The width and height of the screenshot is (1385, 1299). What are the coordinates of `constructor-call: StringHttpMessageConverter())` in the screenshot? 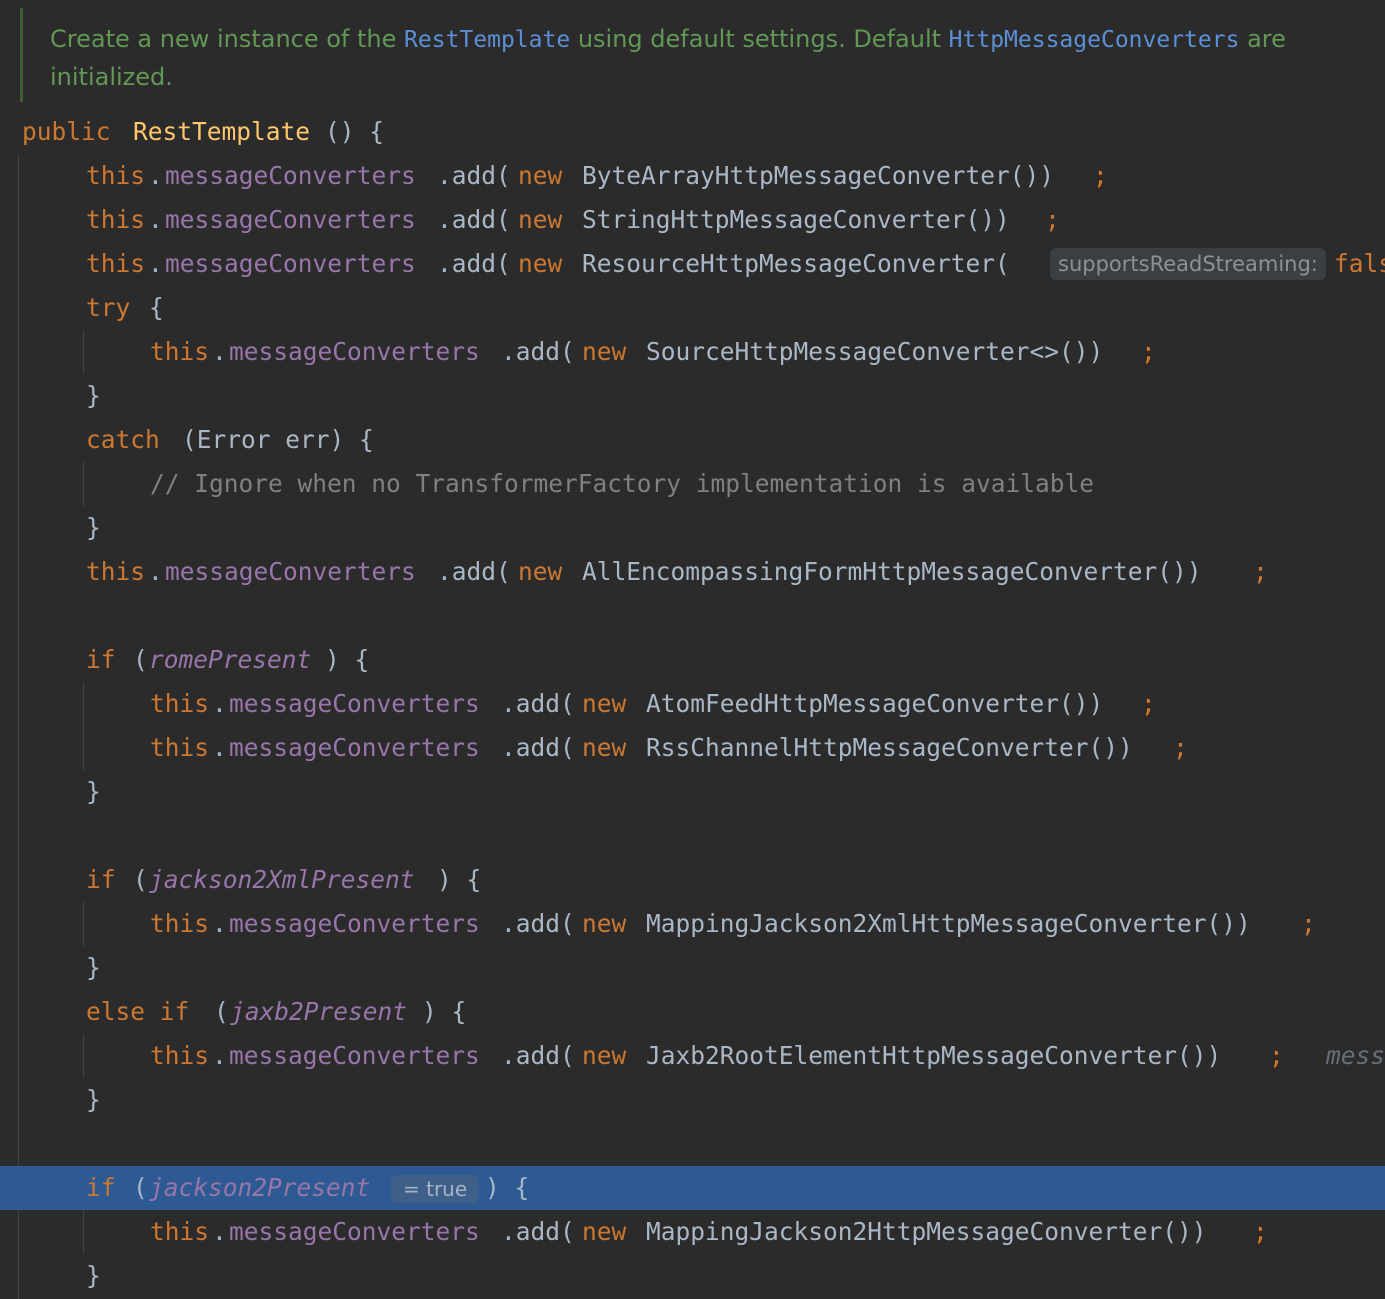 It's located at (796, 219).